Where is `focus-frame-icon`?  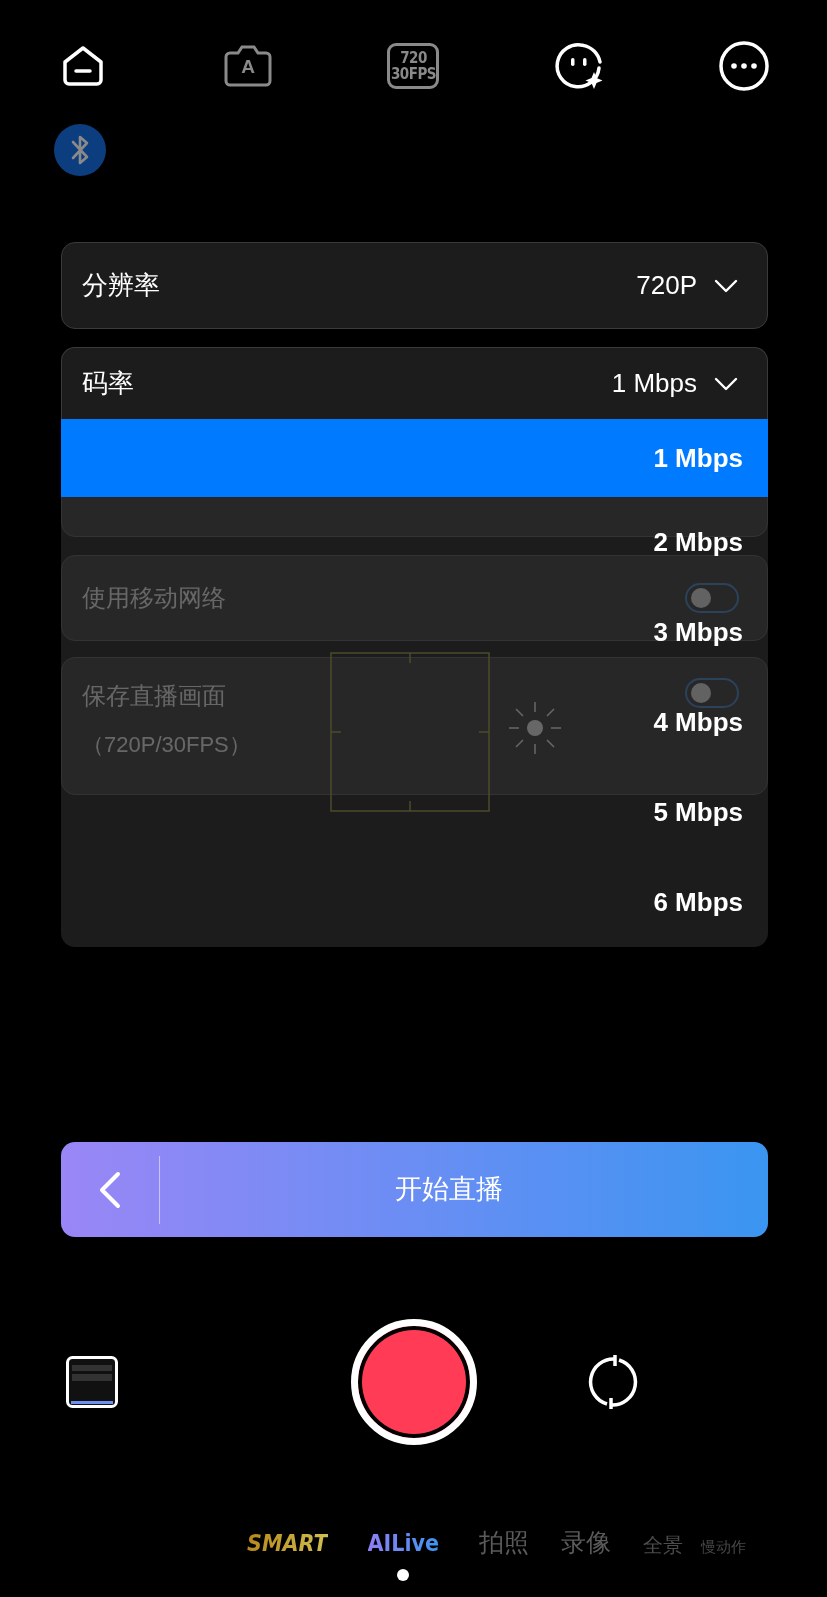
focus-frame-icon is located at coordinates (410, 732).